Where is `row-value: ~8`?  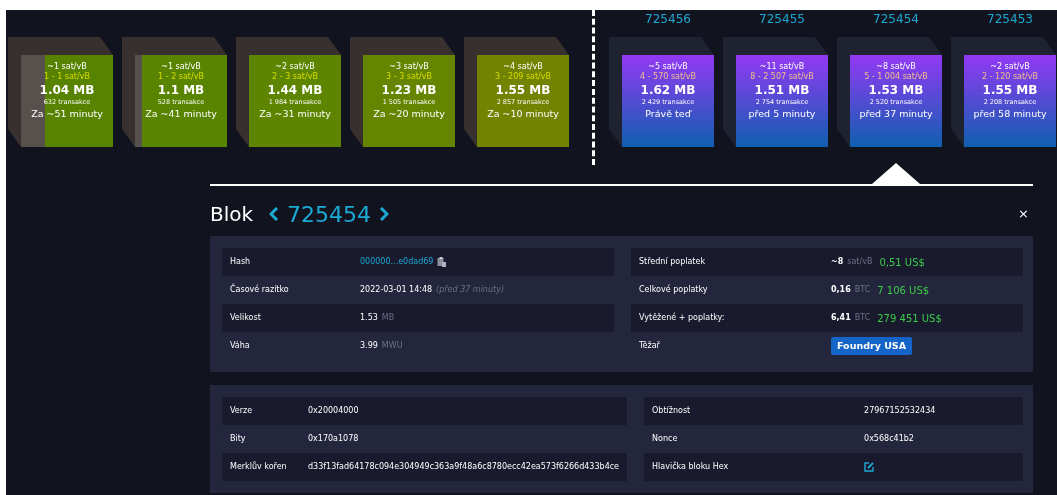 row-value: ~8 is located at coordinates (837, 262).